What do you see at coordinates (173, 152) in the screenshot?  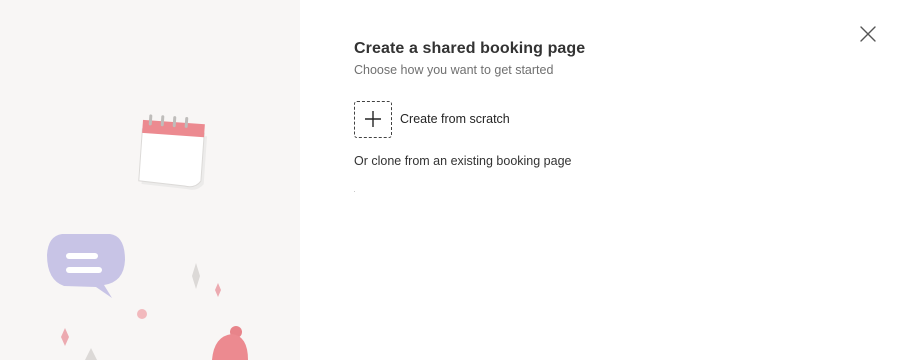 I see `calendar-icon` at bounding box center [173, 152].